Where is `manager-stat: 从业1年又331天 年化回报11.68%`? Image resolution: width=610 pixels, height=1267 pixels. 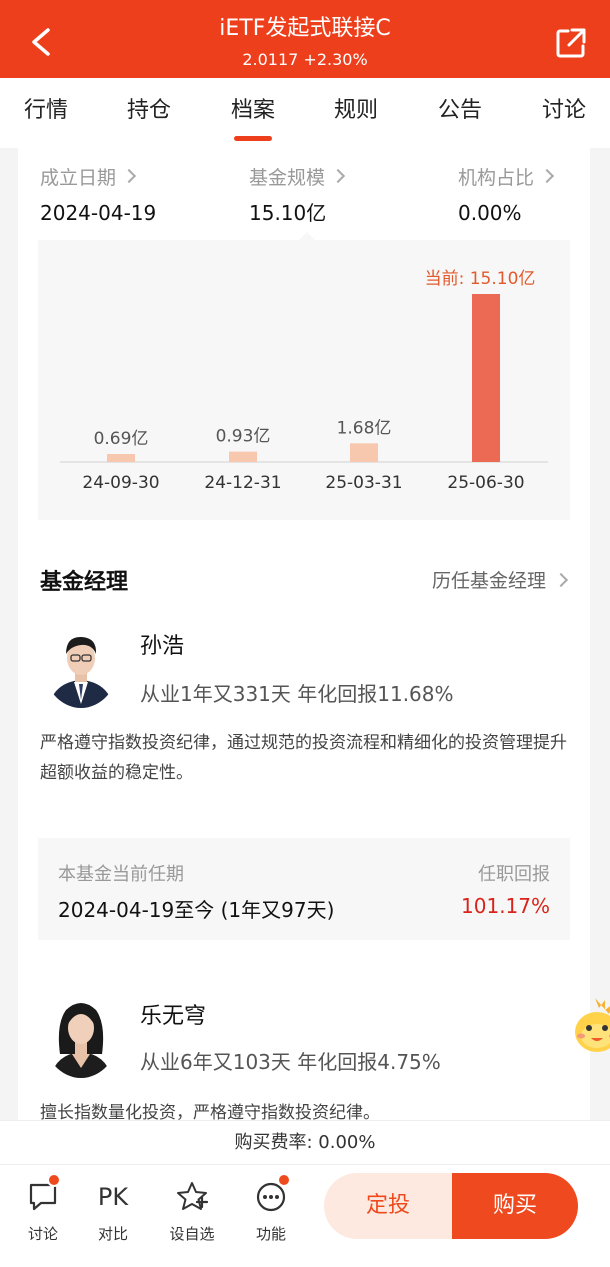 manager-stat: 从业1年又331天 年化回报11.68% is located at coordinates (297, 694).